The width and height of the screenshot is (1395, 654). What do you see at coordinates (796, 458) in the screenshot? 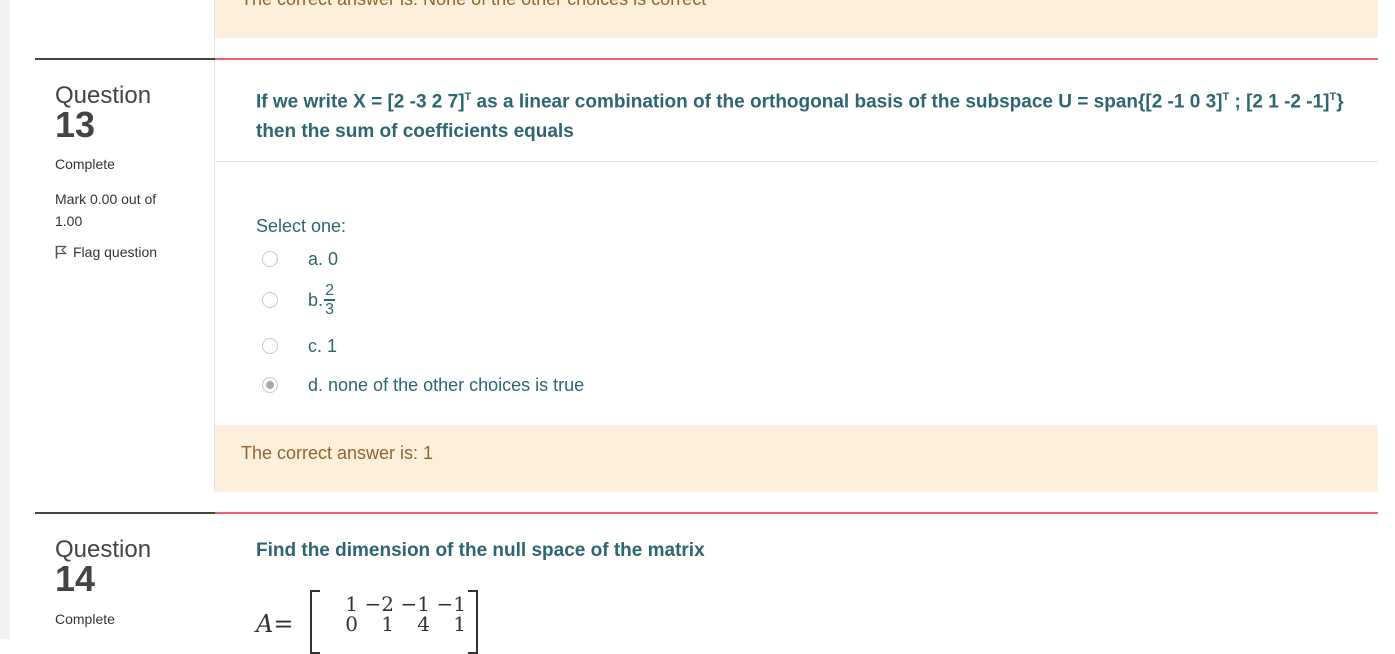
I see `question-feedback: The correct answer is: 1` at bounding box center [796, 458].